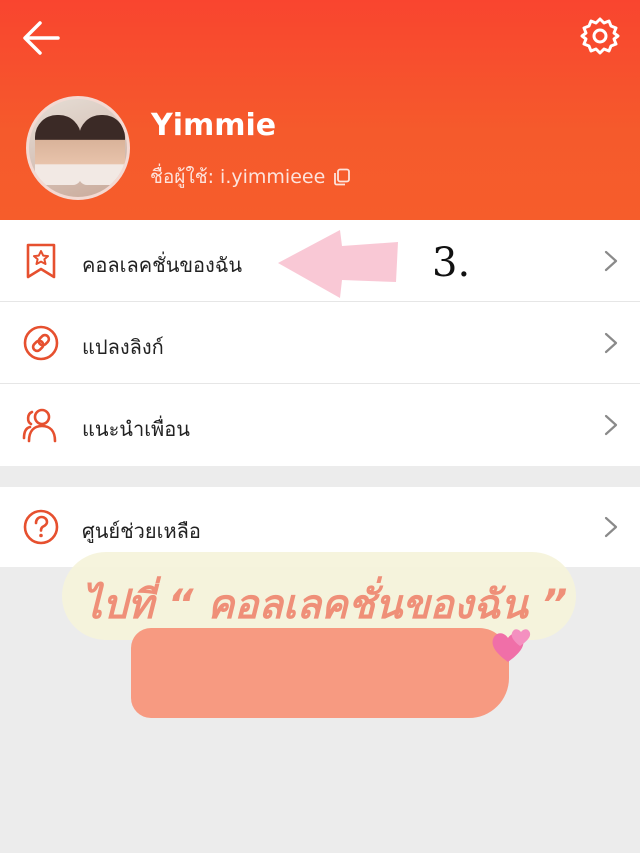 This screenshot has width=640, height=853. What do you see at coordinates (162, 265) in the screenshot?
I see `menu-item-label: คอลเลคชั่นของฉัน` at bounding box center [162, 265].